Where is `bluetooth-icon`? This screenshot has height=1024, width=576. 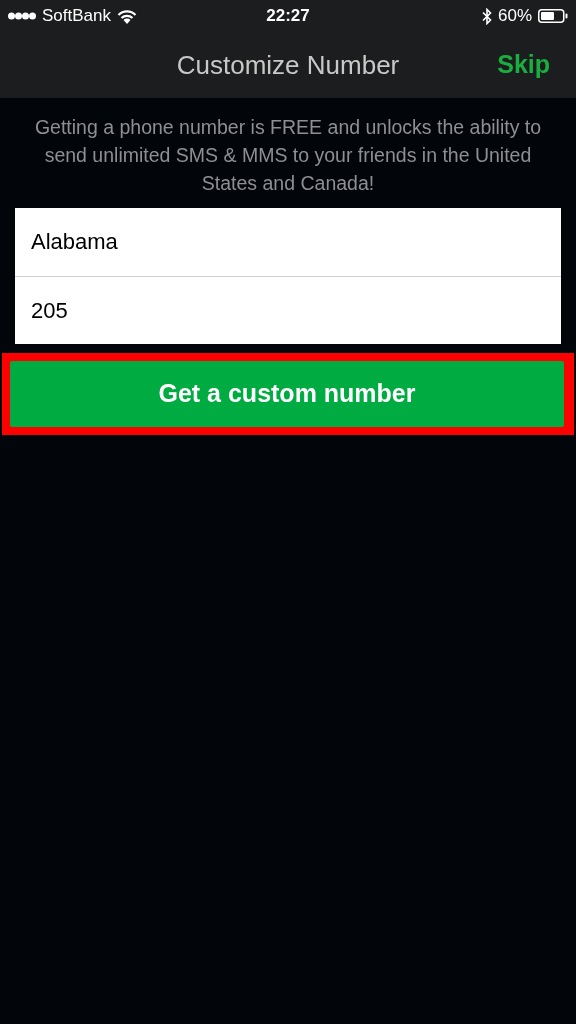
bluetooth-icon is located at coordinates (487, 16).